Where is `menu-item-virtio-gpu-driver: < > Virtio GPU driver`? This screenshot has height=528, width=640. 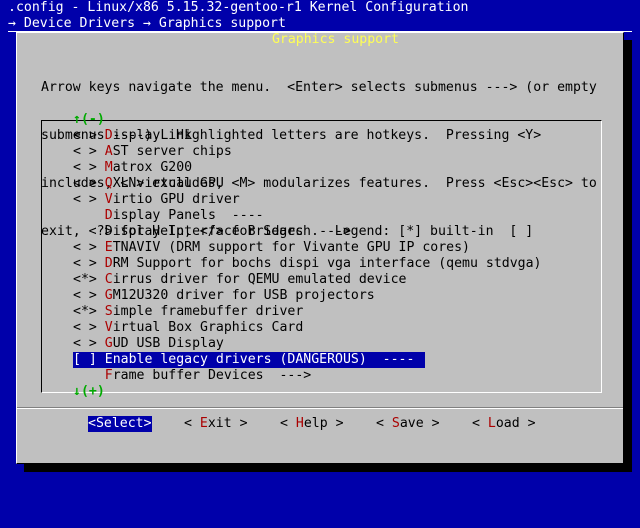
menu-item-virtio-gpu-driver: < > Virtio GPU driver is located at coordinates (249, 200).